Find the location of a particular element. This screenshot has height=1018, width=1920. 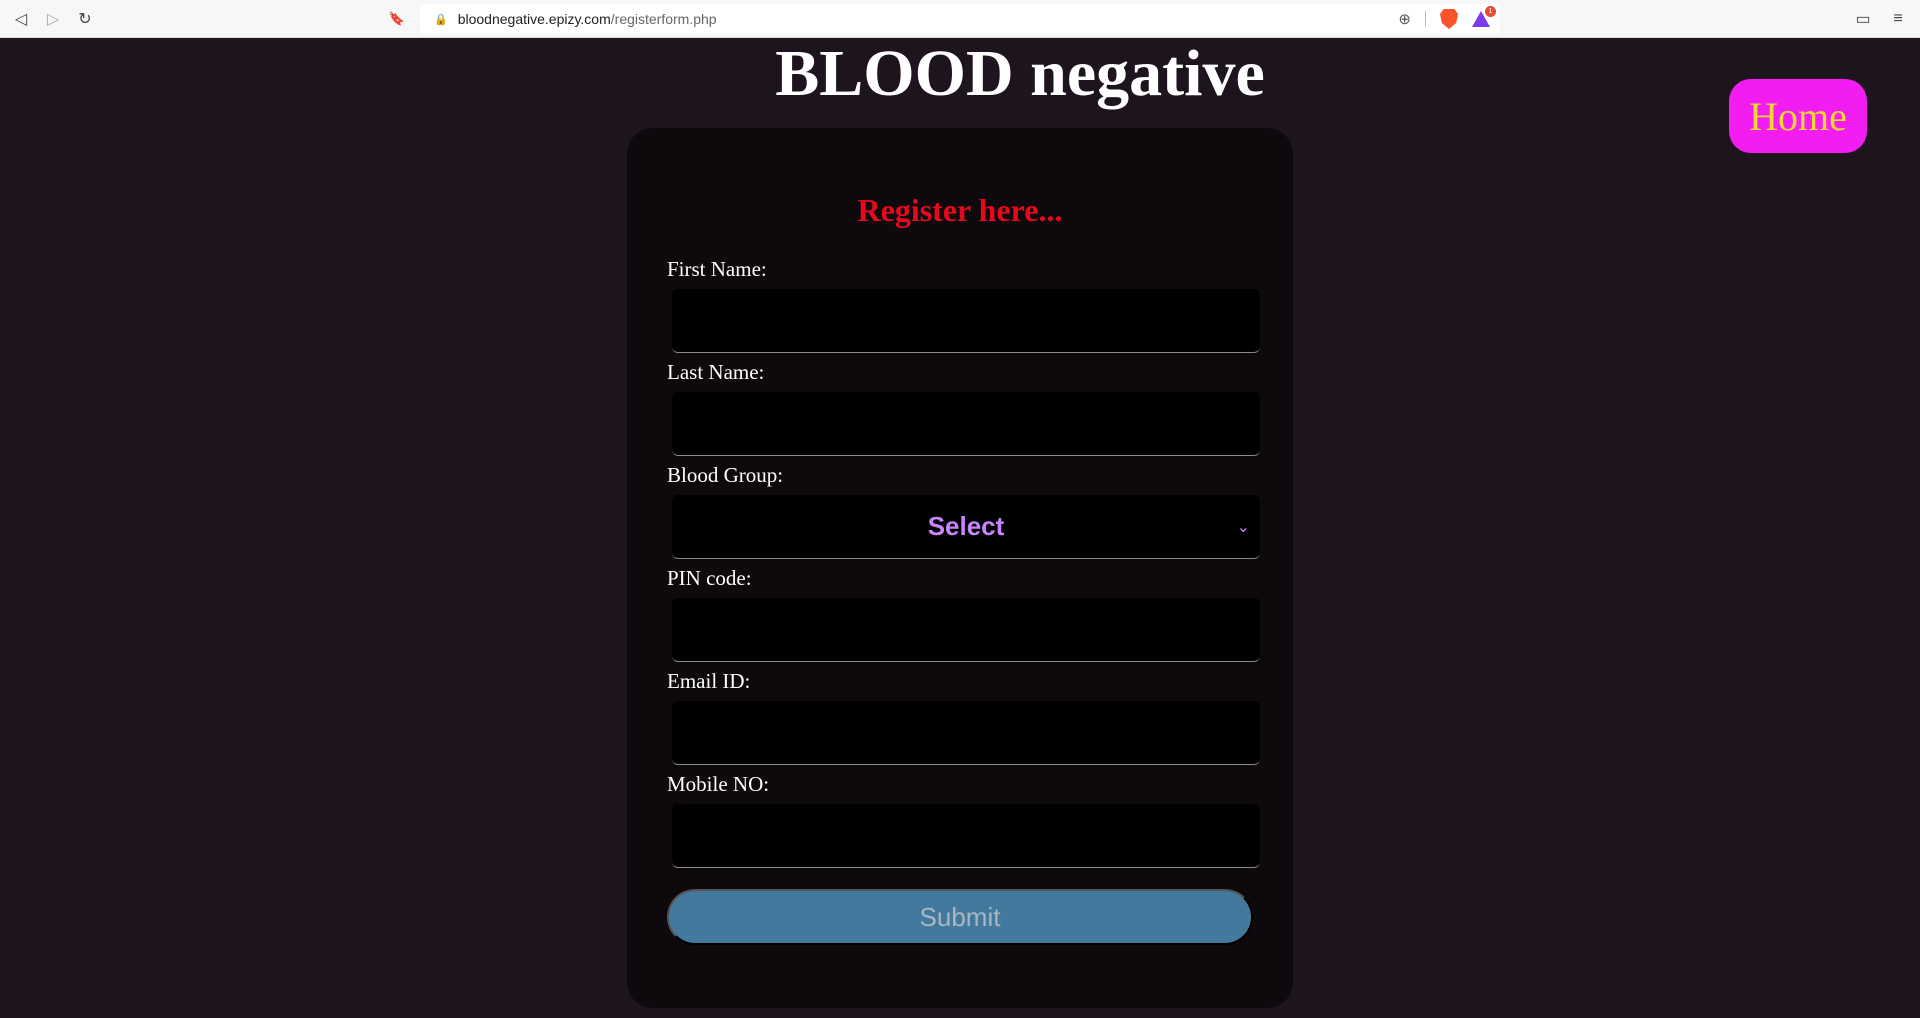

menu-icon: ≡ is located at coordinates (1898, 19).